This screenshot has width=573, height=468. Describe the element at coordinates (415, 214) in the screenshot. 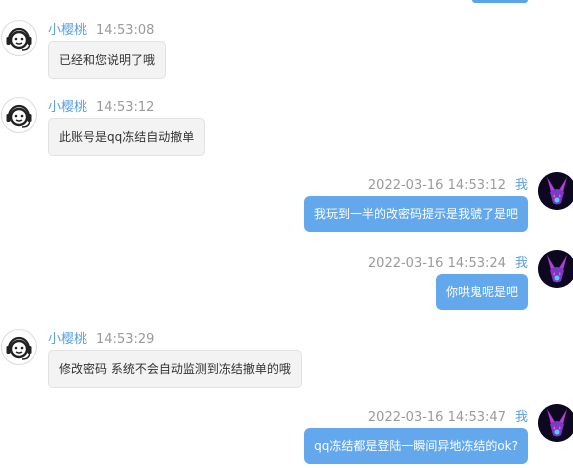

I see `message-bubble: 我玩到一半的改密码提示是我號了是吧` at that location.